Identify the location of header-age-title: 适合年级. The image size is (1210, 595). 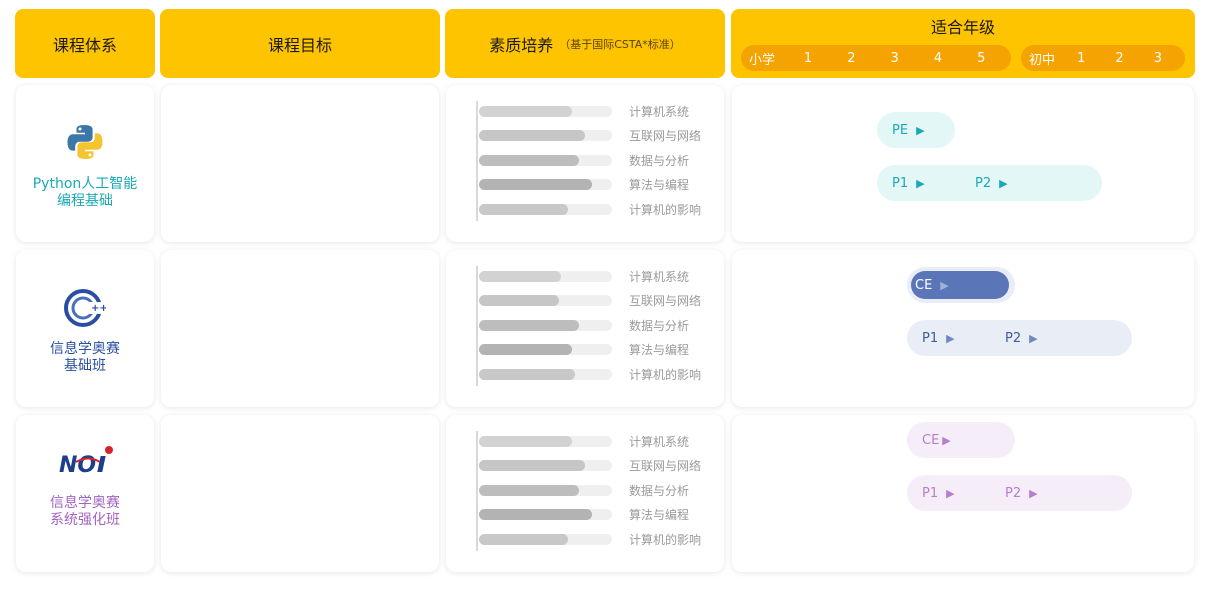
(962, 27).